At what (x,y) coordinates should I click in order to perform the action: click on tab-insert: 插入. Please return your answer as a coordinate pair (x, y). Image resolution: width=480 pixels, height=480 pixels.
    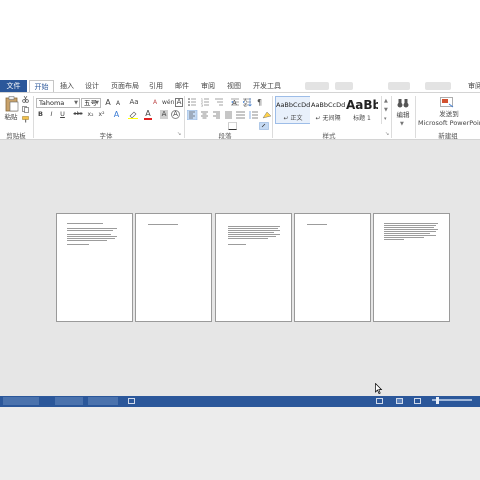
    Looking at the image, I should click on (67, 86).